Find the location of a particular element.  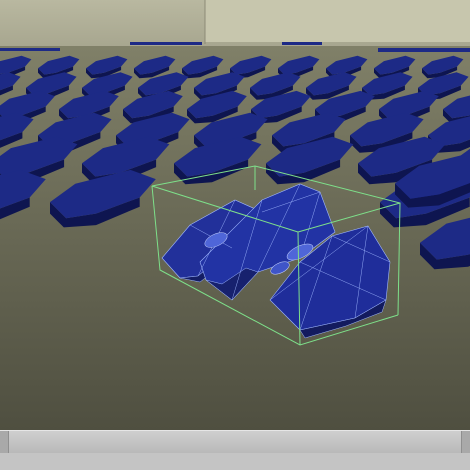

status-grip-right is located at coordinates (465, 442).